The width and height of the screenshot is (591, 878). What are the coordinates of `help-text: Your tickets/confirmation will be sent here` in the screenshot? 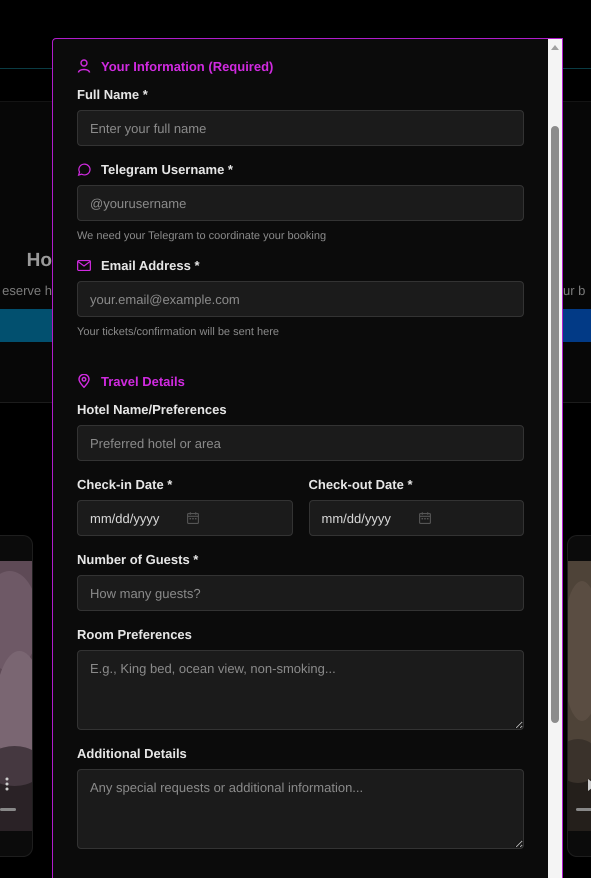 It's located at (178, 332).